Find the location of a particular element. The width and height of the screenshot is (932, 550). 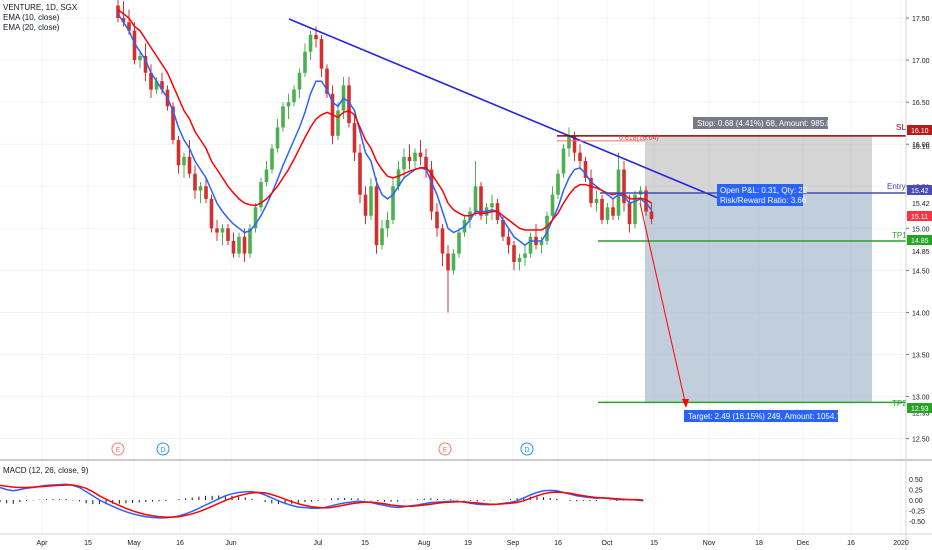

time-tick-label: Apr is located at coordinates (43, 543).